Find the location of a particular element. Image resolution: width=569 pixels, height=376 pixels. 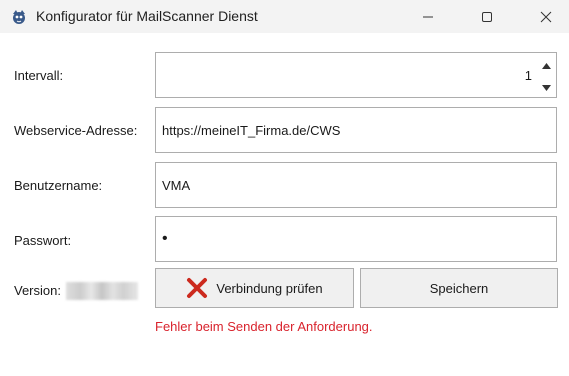

error-x-icon is located at coordinates (197, 288).